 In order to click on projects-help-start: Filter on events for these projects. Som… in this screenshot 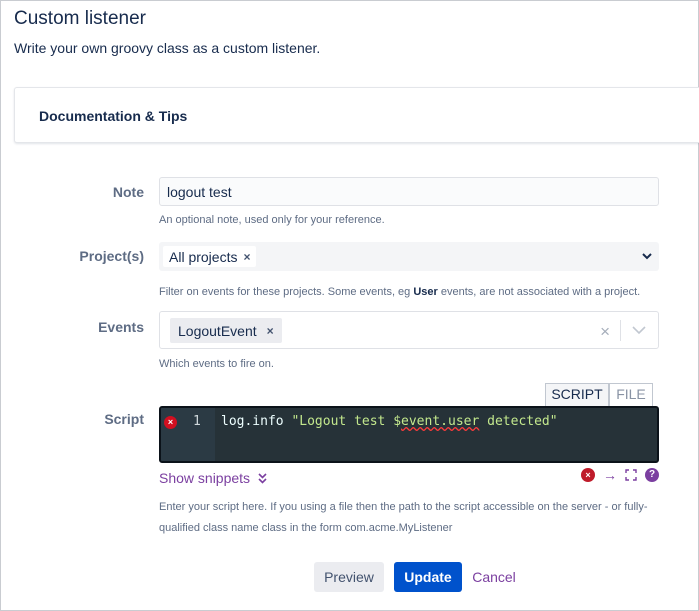, I will do `click(285, 292)`.